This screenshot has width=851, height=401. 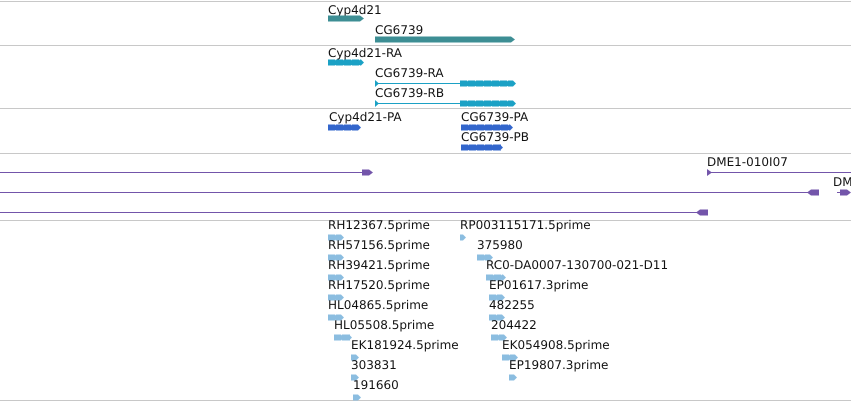 I want to click on feature-label: EP19807.3prime, so click(x=558, y=365).